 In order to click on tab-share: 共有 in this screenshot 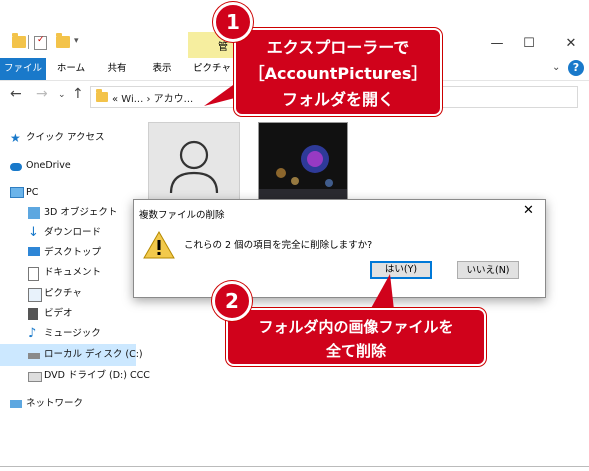, I will do `click(117, 69)`.